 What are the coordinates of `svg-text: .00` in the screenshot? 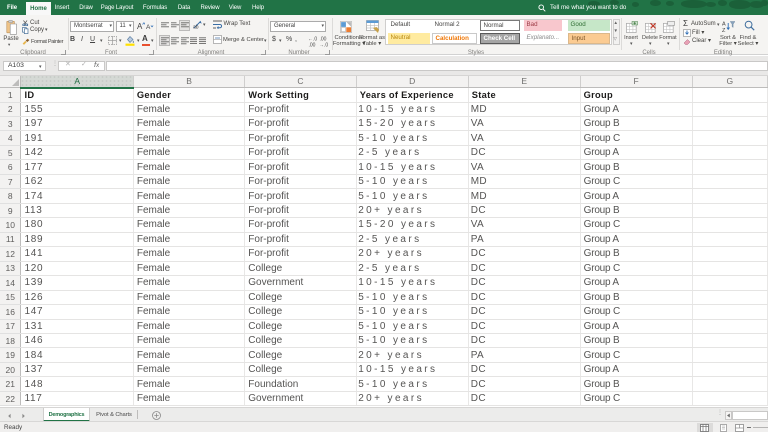 It's located at (311, 44).